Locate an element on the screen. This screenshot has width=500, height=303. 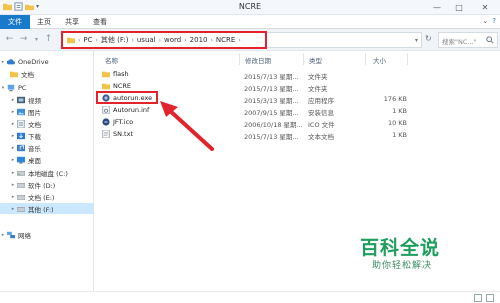
nav-item-drive-f: ▸ 其他 (F:) is located at coordinates (47, 208).